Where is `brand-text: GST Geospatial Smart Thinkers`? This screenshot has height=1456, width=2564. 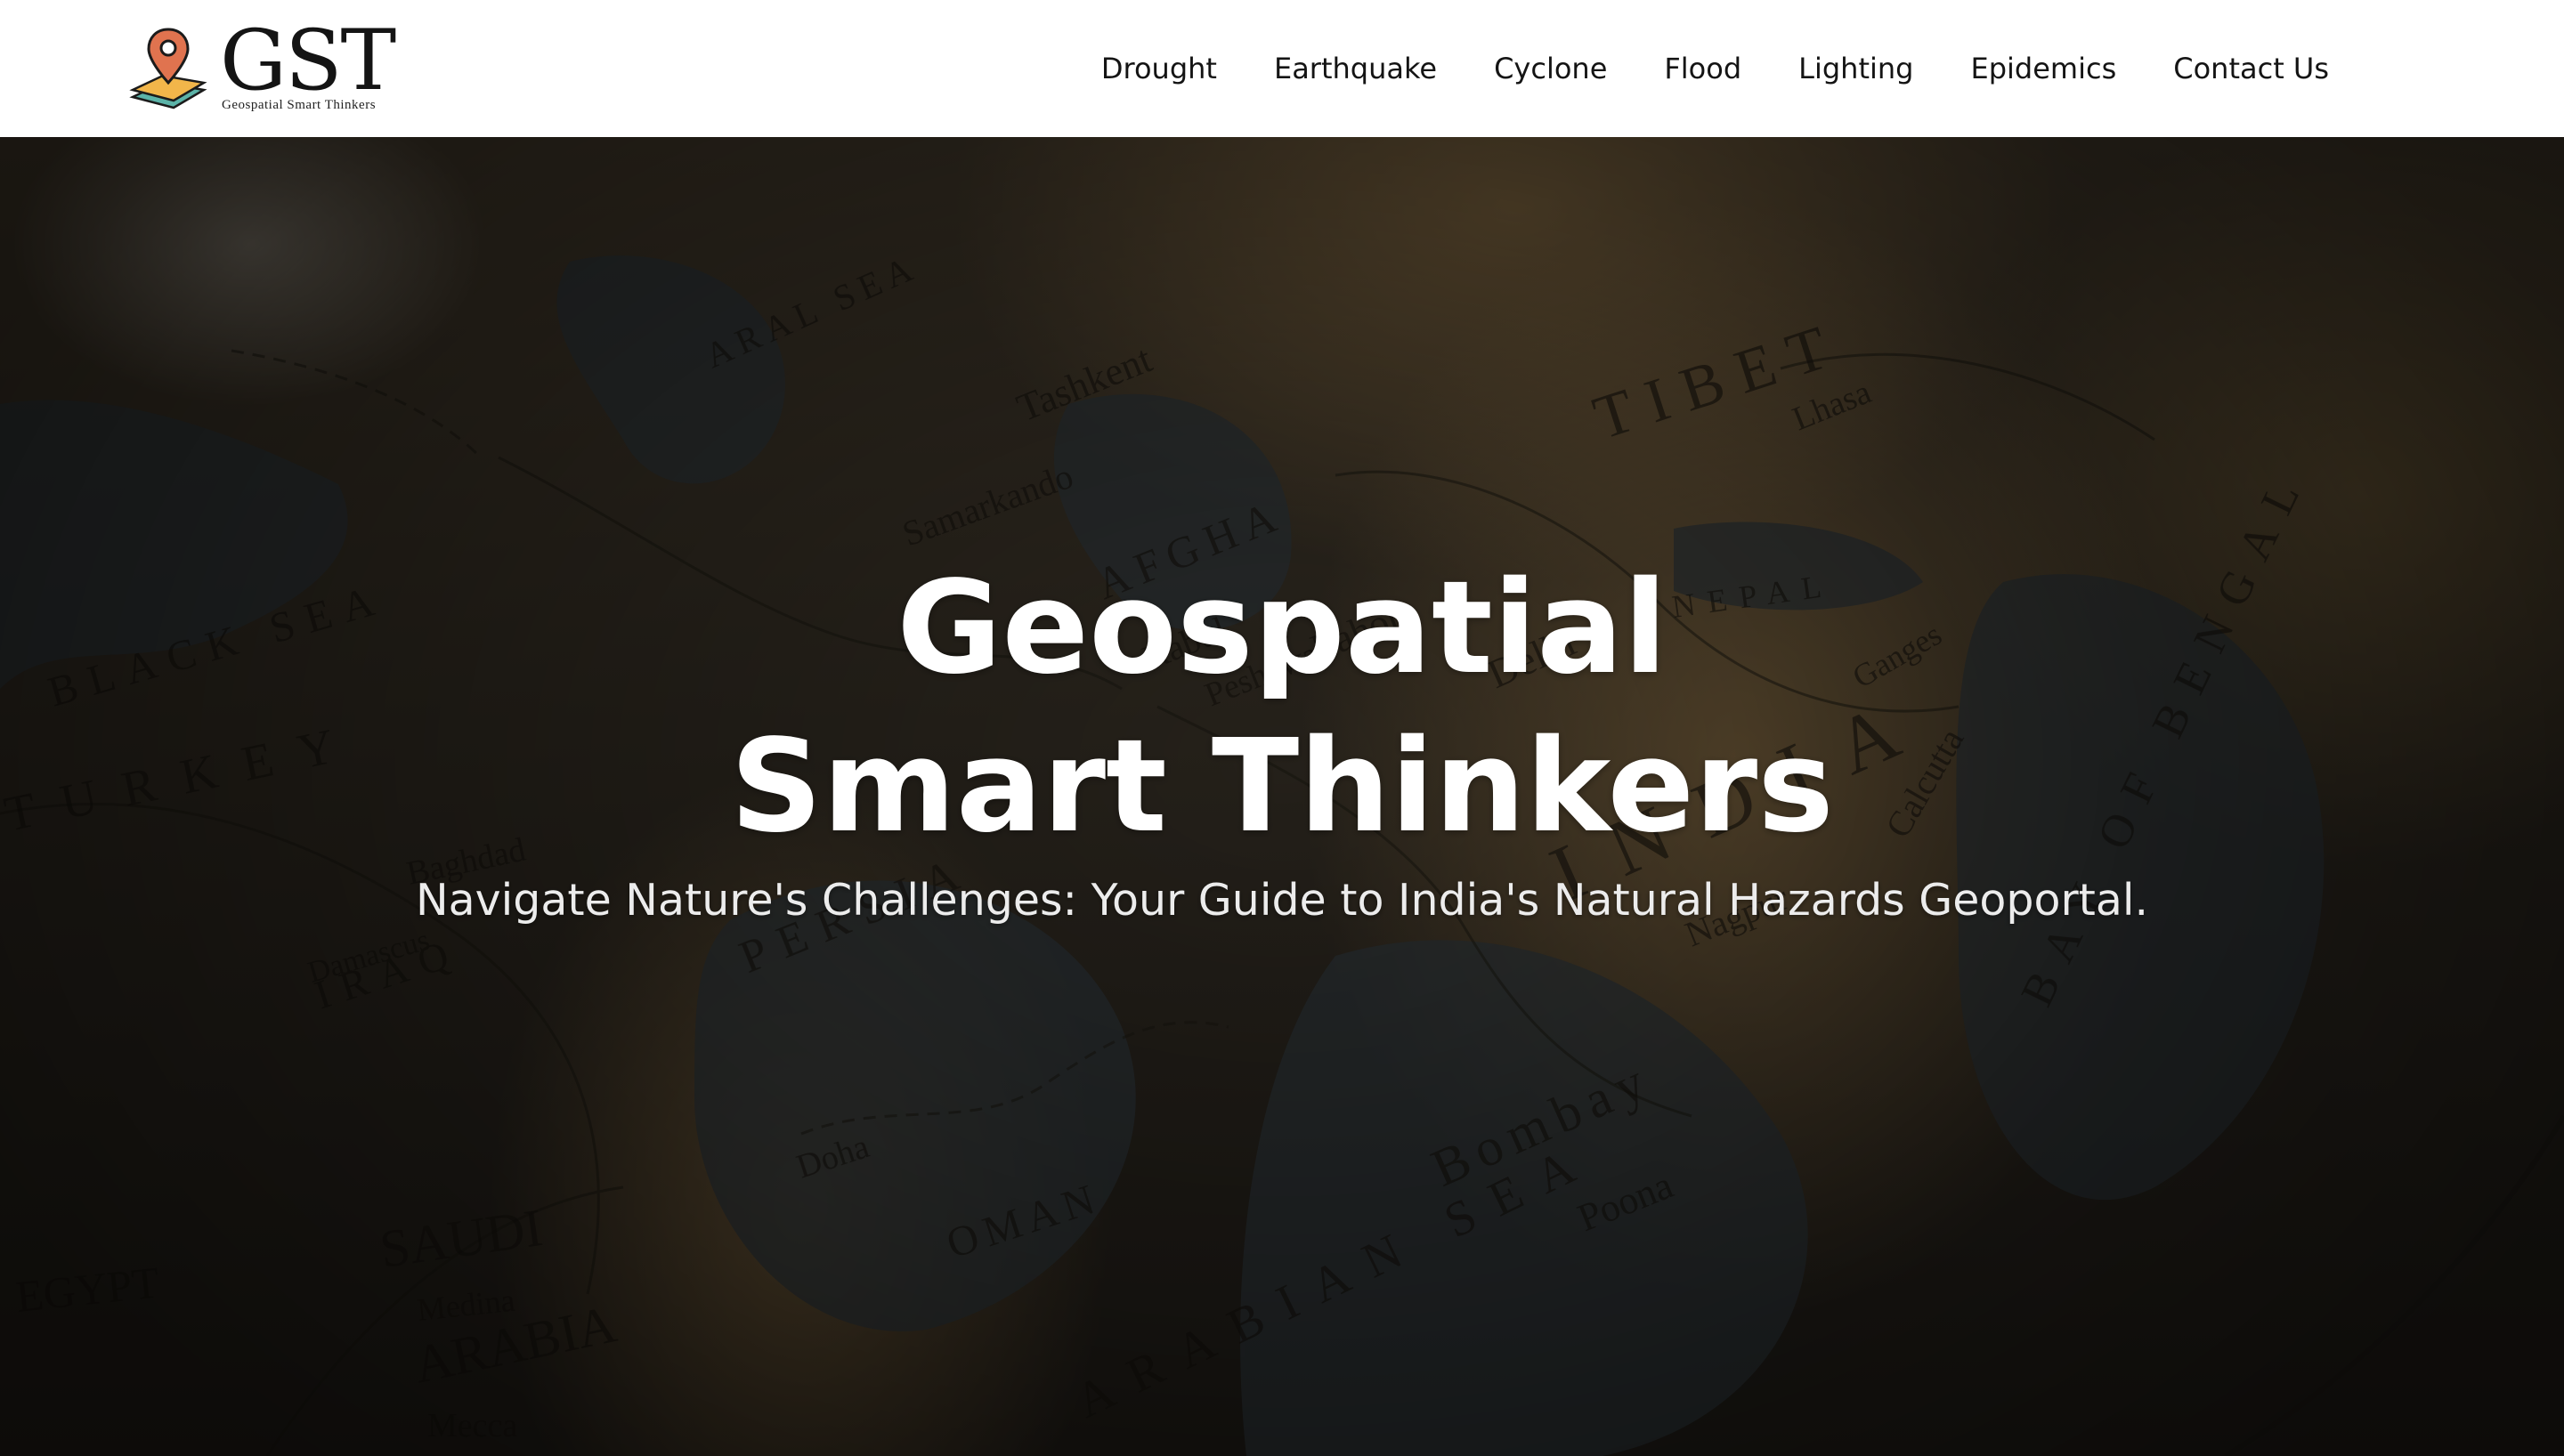 brand-text: GST Geospatial Smart Thinkers is located at coordinates (308, 62).